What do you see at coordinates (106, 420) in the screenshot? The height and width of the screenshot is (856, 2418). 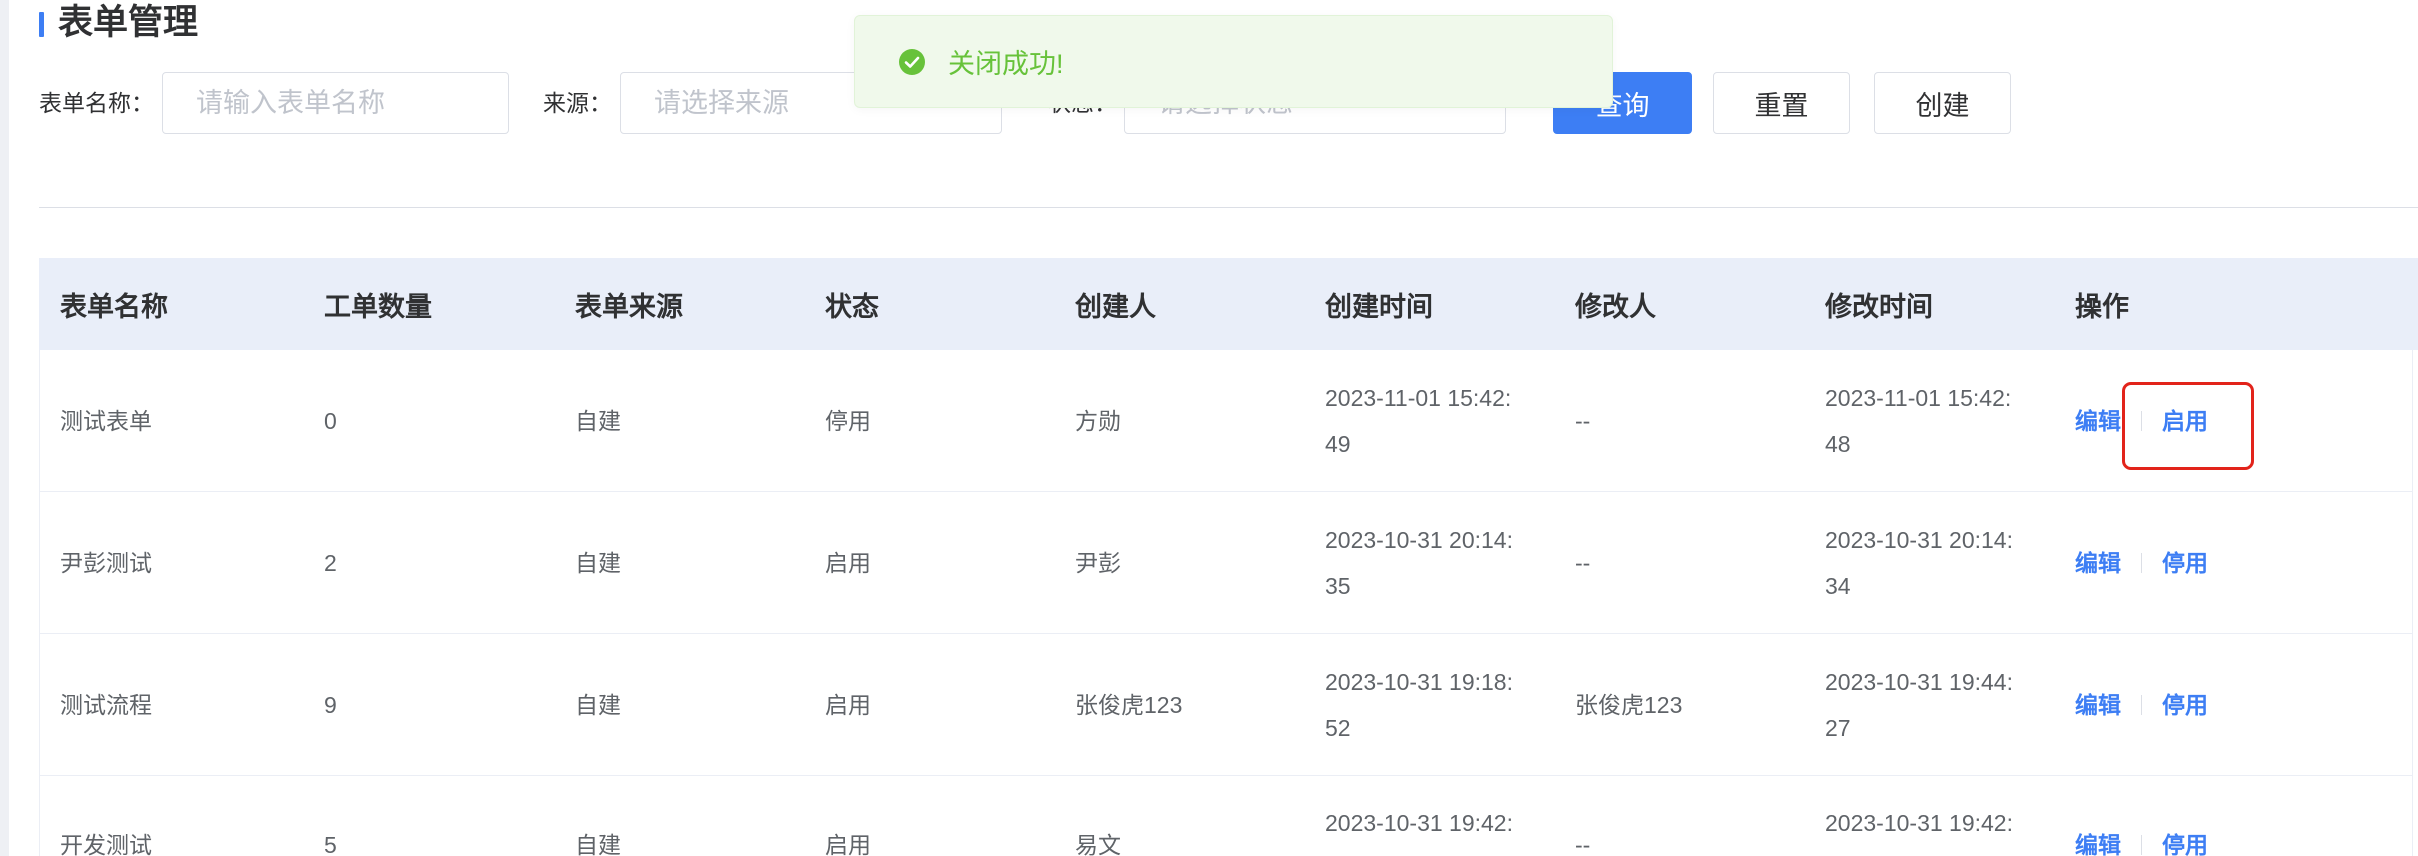 I see `cell-form-name: 测试表单` at bounding box center [106, 420].